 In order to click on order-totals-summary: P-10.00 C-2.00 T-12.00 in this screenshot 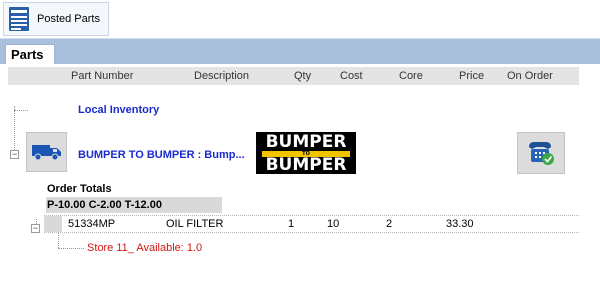, I will do `click(134, 205)`.